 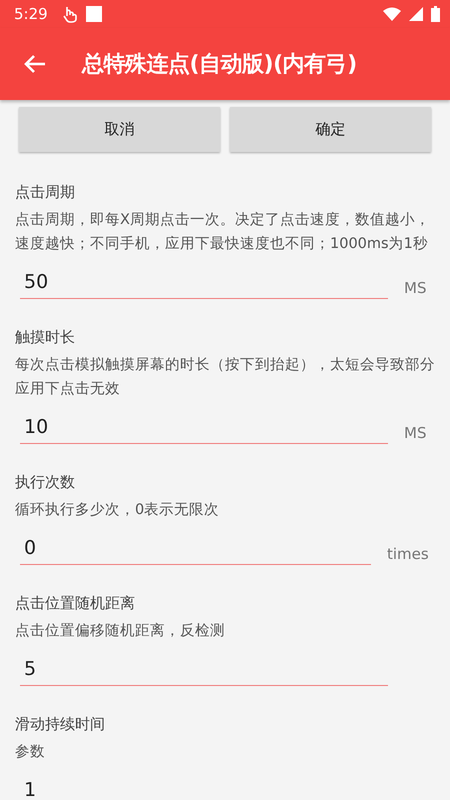 I want to click on input-field: 5, so click(x=204, y=667).